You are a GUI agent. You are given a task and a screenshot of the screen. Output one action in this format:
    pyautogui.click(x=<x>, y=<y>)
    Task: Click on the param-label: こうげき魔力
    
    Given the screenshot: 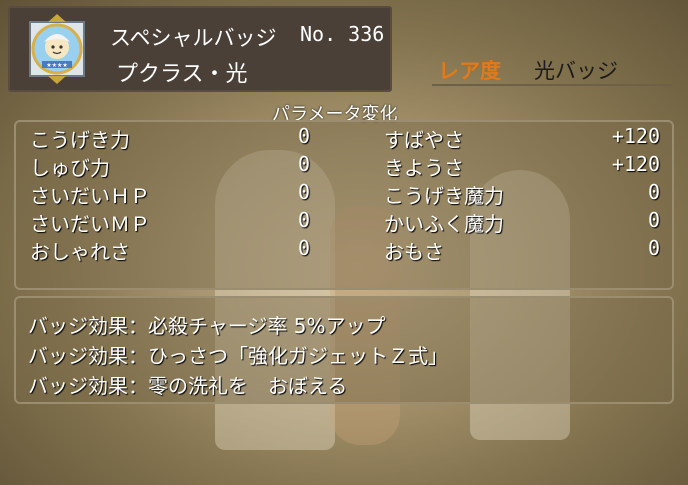 What is the action you would take?
    pyautogui.click(x=444, y=196)
    